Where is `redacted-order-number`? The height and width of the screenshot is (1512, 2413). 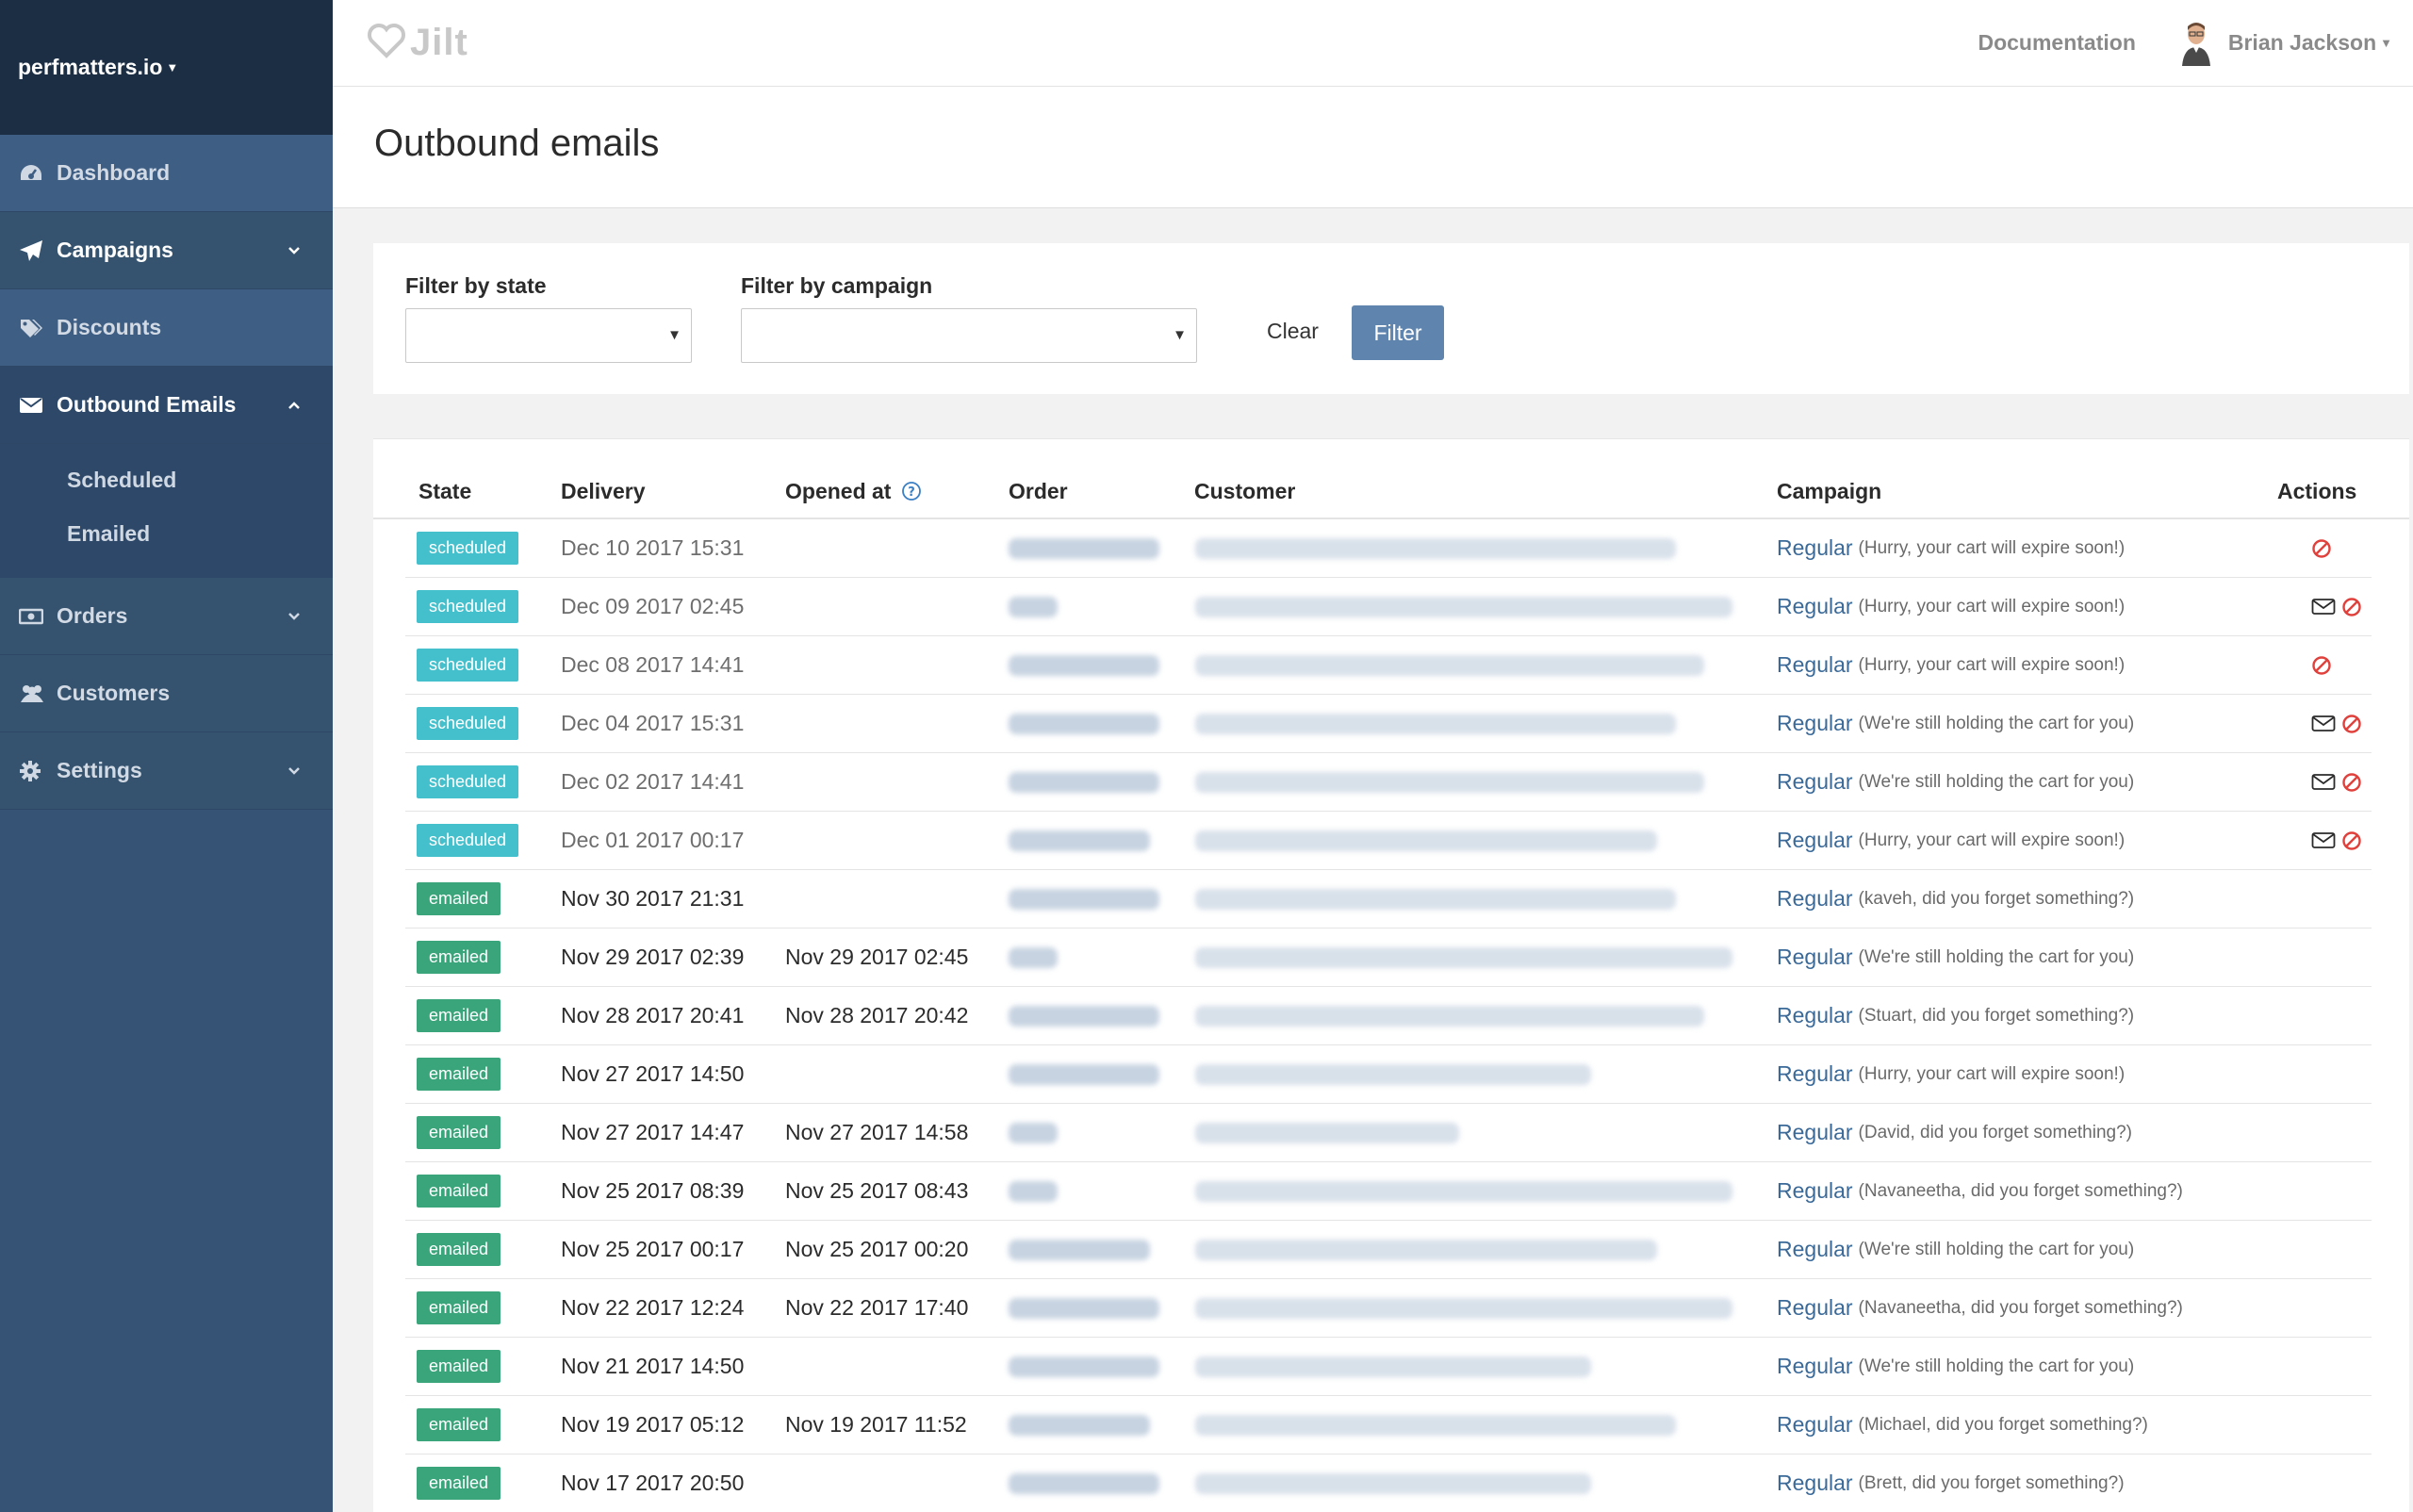 redacted-order-number is located at coordinates (1079, 1425).